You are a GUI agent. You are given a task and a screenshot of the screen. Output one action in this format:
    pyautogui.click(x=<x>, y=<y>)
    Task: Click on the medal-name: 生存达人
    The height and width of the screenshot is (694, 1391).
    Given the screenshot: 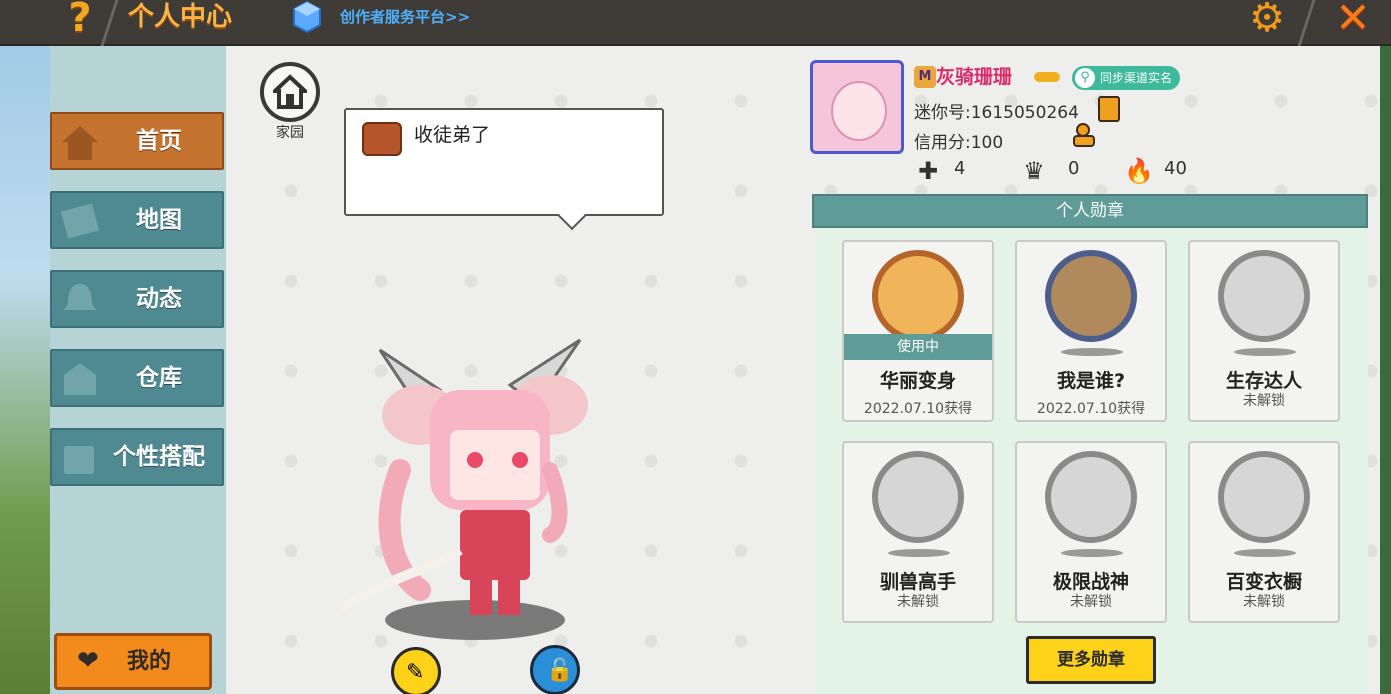 What is the action you would take?
    pyautogui.click(x=1263, y=381)
    